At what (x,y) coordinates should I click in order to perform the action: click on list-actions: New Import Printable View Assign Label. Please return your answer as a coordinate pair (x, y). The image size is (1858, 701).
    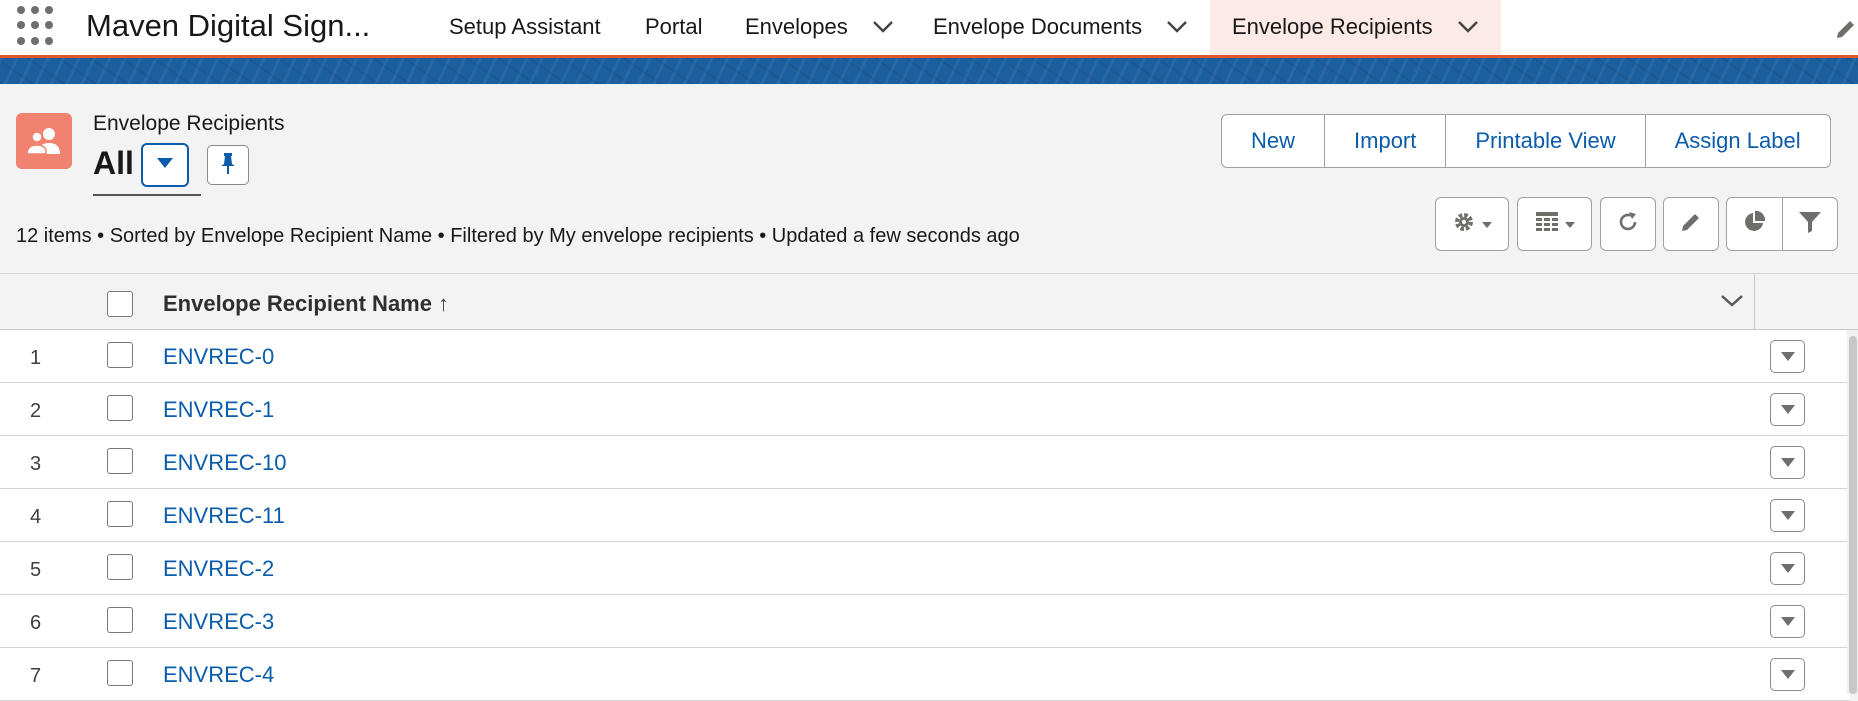
    Looking at the image, I should click on (1526, 141).